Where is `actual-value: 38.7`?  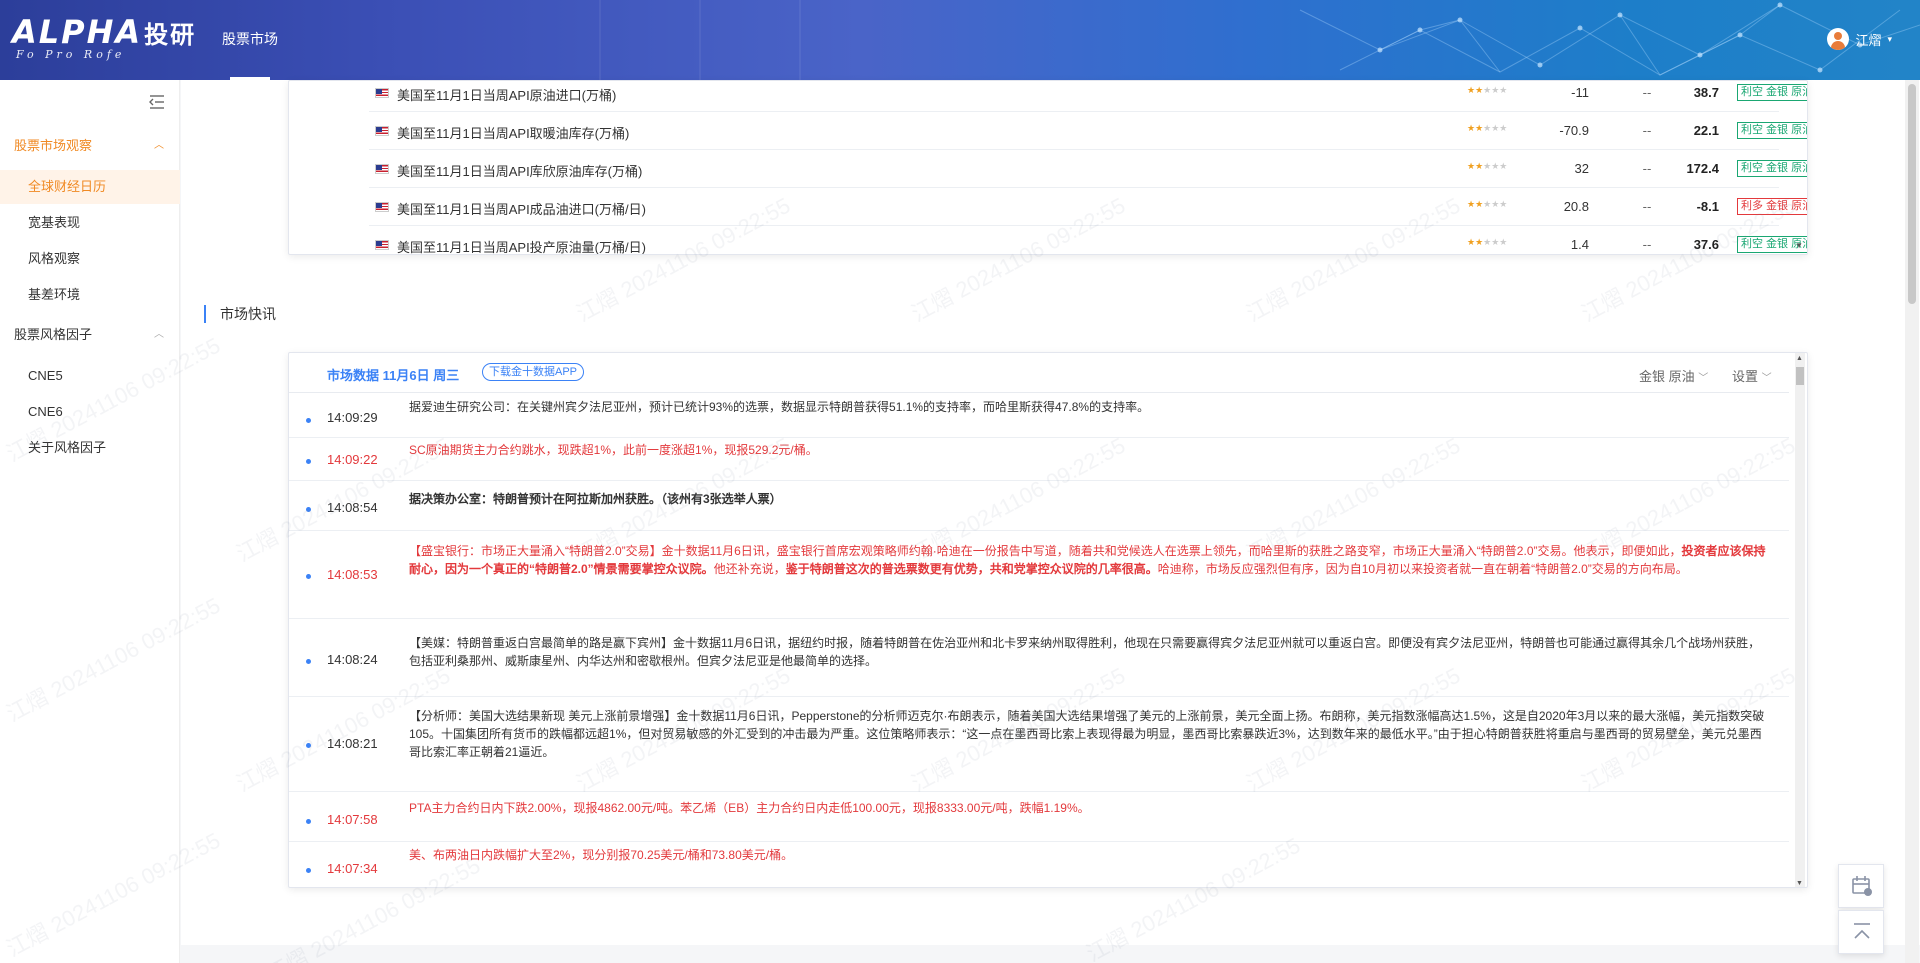
actual-value: 38.7 is located at coordinates (1706, 92).